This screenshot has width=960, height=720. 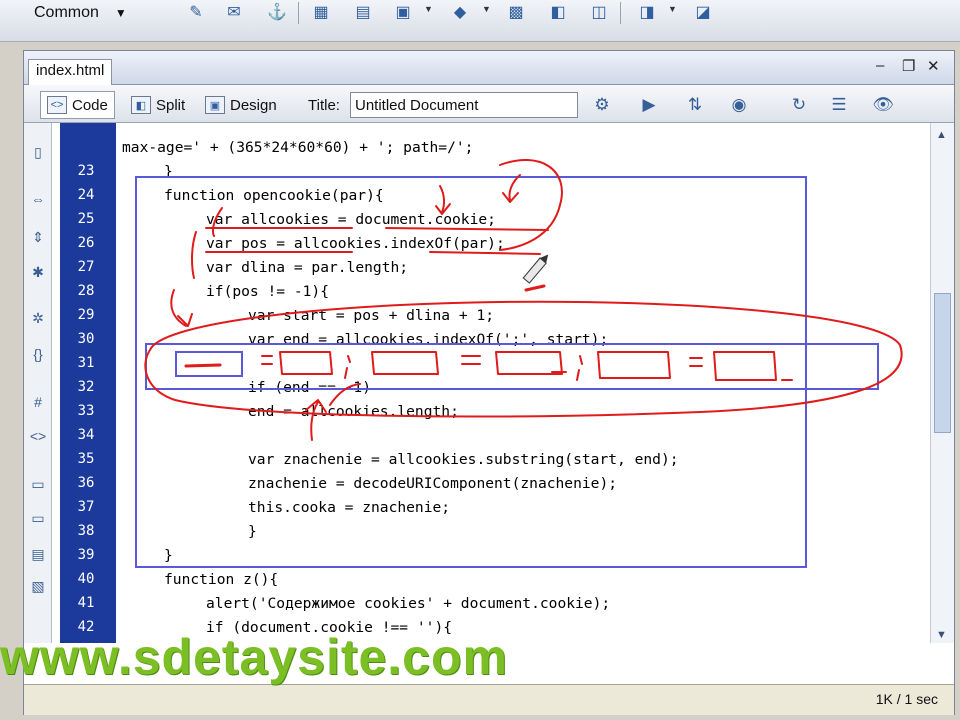 What do you see at coordinates (428, 9) in the screenshot?
I see `image-dropdown-icon: ▼` at bounding box center [428, 9].